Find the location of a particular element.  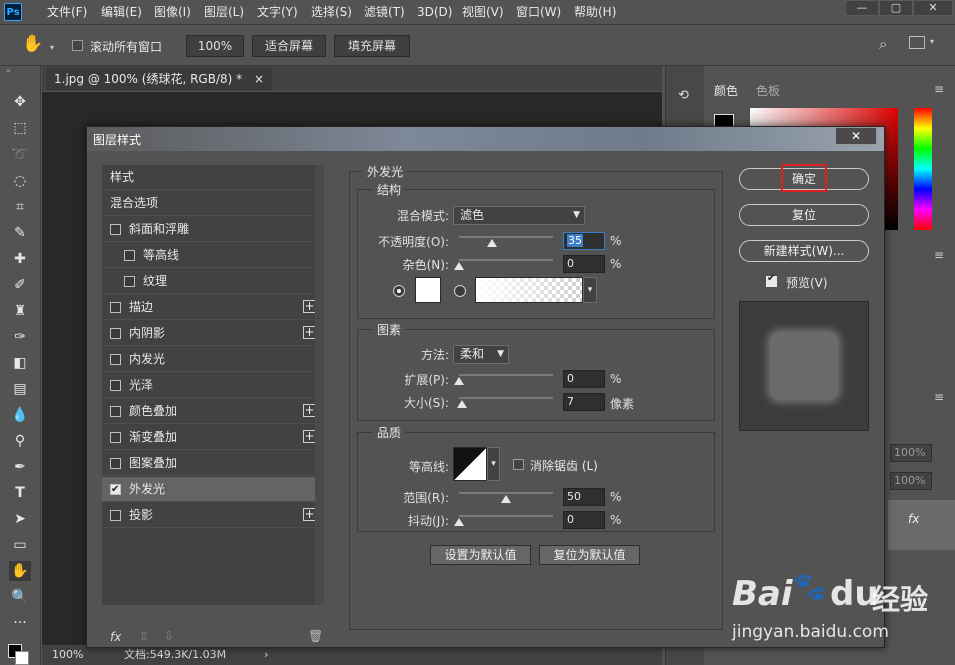

opacity-slider is located at coordinates (506, 237).